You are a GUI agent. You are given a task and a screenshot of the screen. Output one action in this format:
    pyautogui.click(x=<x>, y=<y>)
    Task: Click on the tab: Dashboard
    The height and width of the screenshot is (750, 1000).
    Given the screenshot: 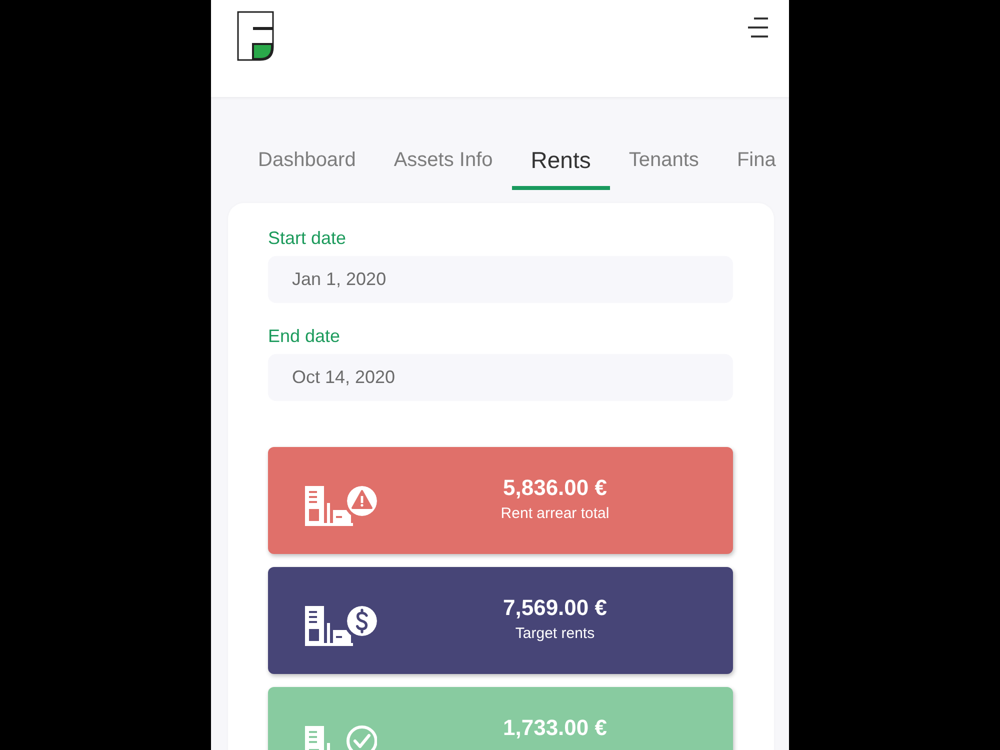 What is the action you would take?
    pyautogui.click(x=307, y=160)
    